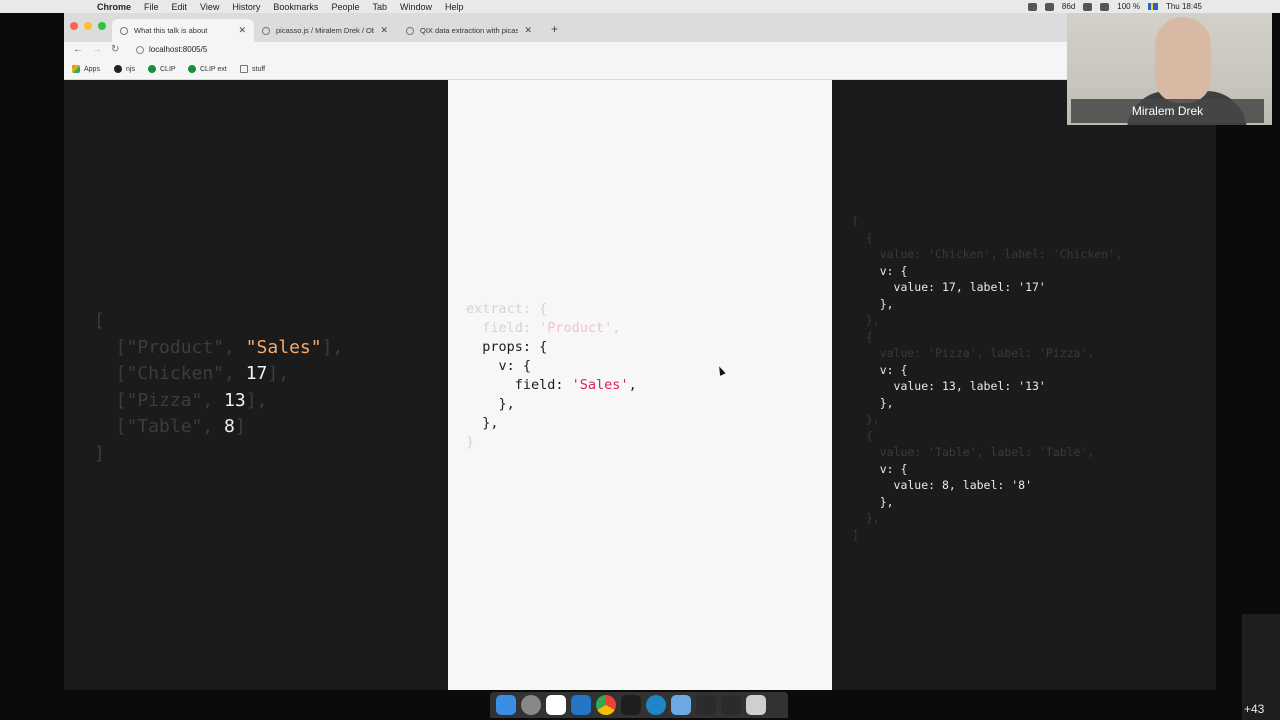 The width and height of the screenshot is (1280, 720). I want to click on code-line: field: 'Product',, so click(551, 328).